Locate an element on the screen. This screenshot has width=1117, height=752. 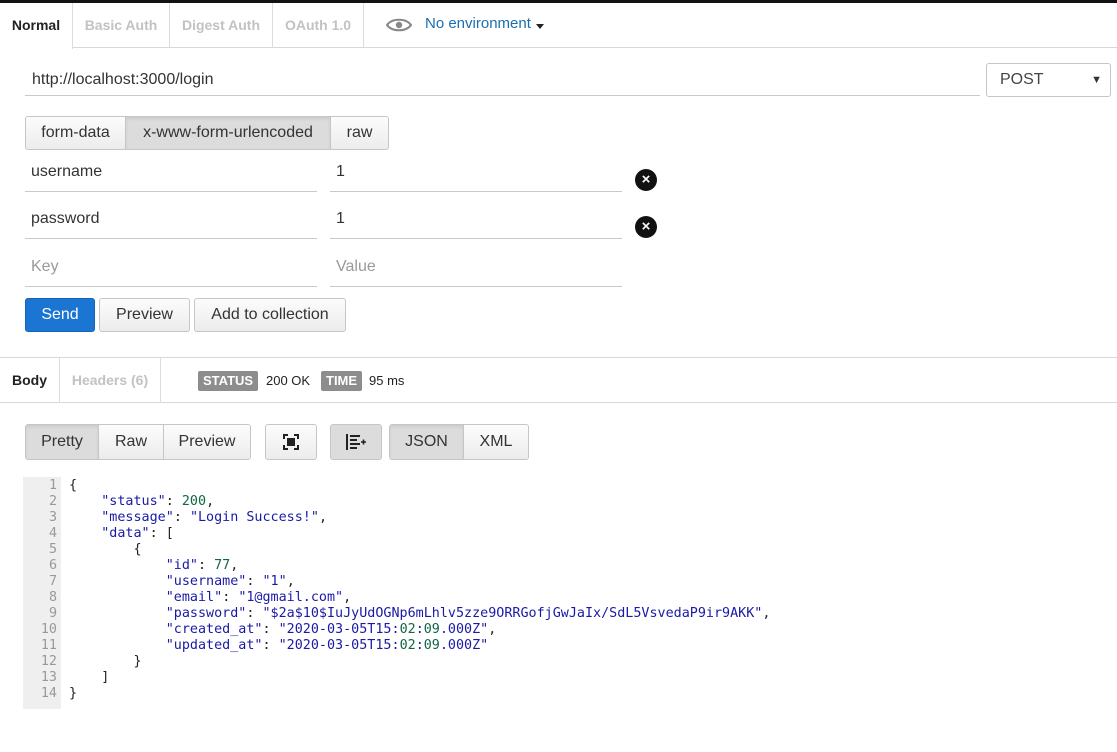
tab-basic-auth: Basic Auth is located at coordinates (121, 25).